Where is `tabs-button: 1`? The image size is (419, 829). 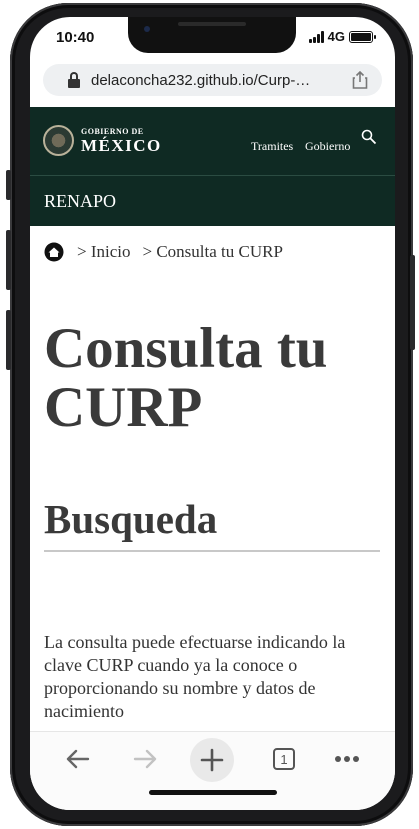
tabs-button: 1 is located at coordinates (284, 759).